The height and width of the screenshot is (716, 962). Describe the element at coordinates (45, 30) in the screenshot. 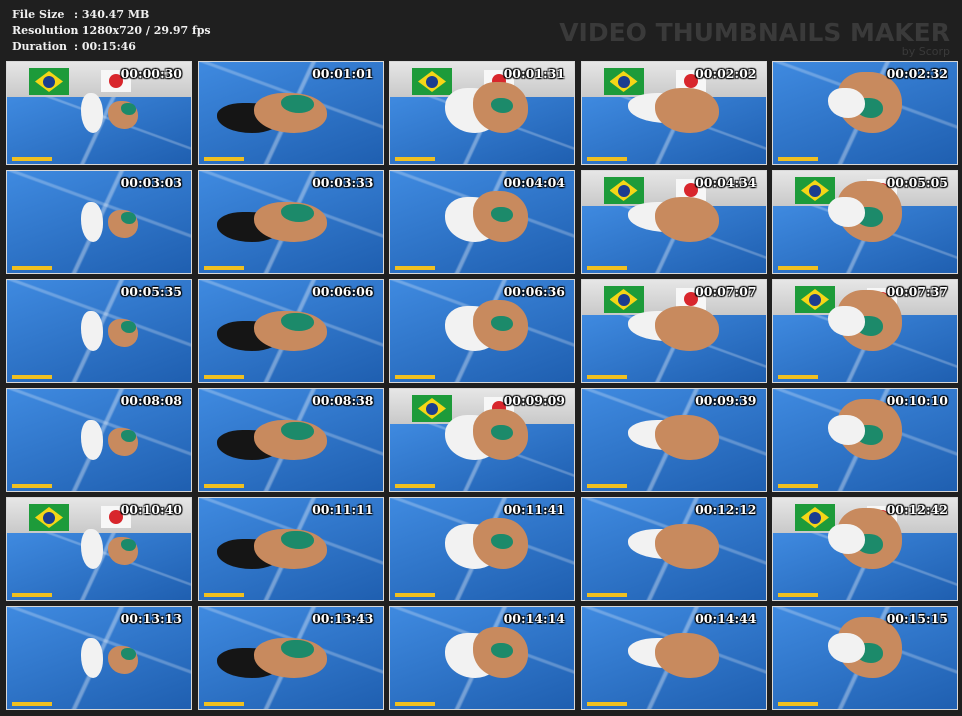

I see `resolution-label: Resolution` at that location.